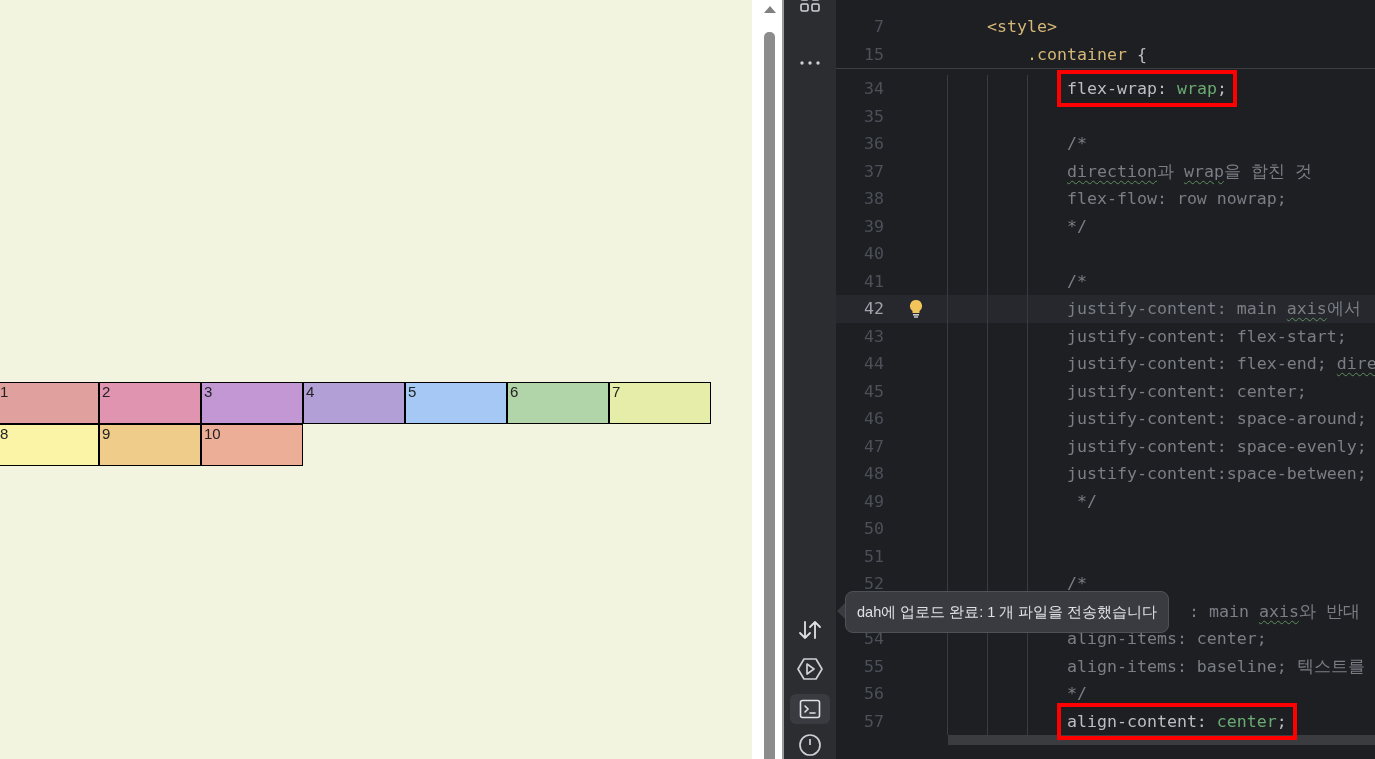  What do you see at coordinates (1221, 364) in the screenshot?
I see `code-line: justify-content: flex-end; dire` at bounding box center [1221, 364].